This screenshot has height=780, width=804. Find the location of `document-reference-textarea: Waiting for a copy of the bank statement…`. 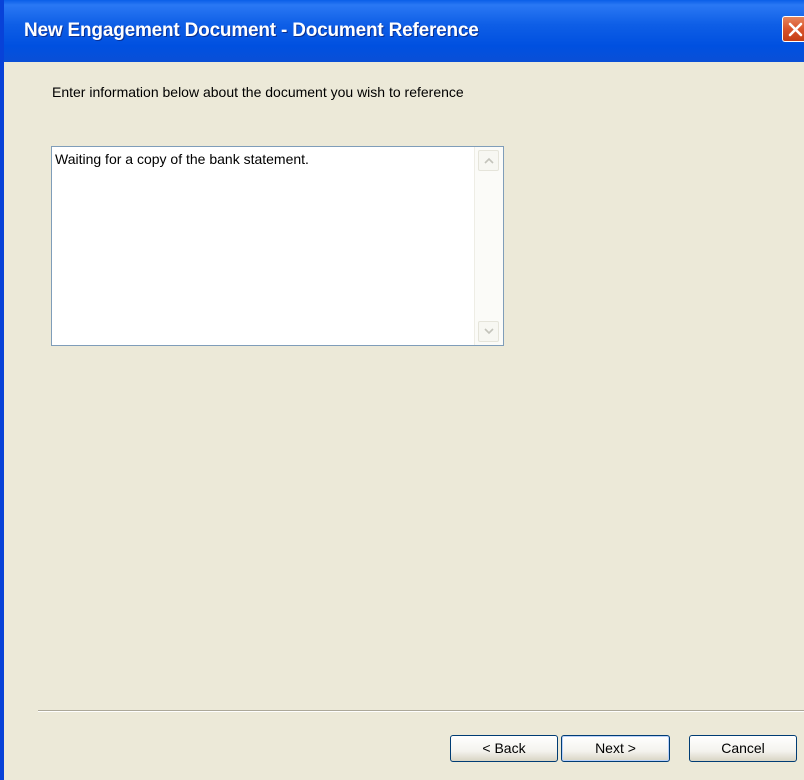

document-reference-textarea: Waiting for a copy of the bank statement… is located at coordinates (277, 246).